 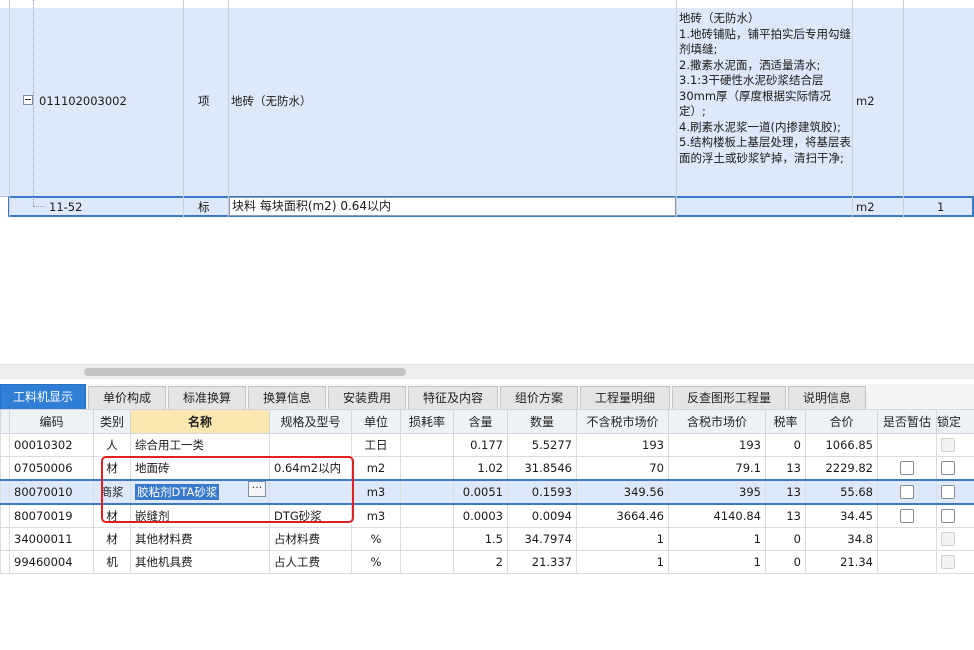 What do you see at coordinates (625, 397) in the screenshot?
I see `tab-7: 工程量明细` at bounding box center [625, 397].